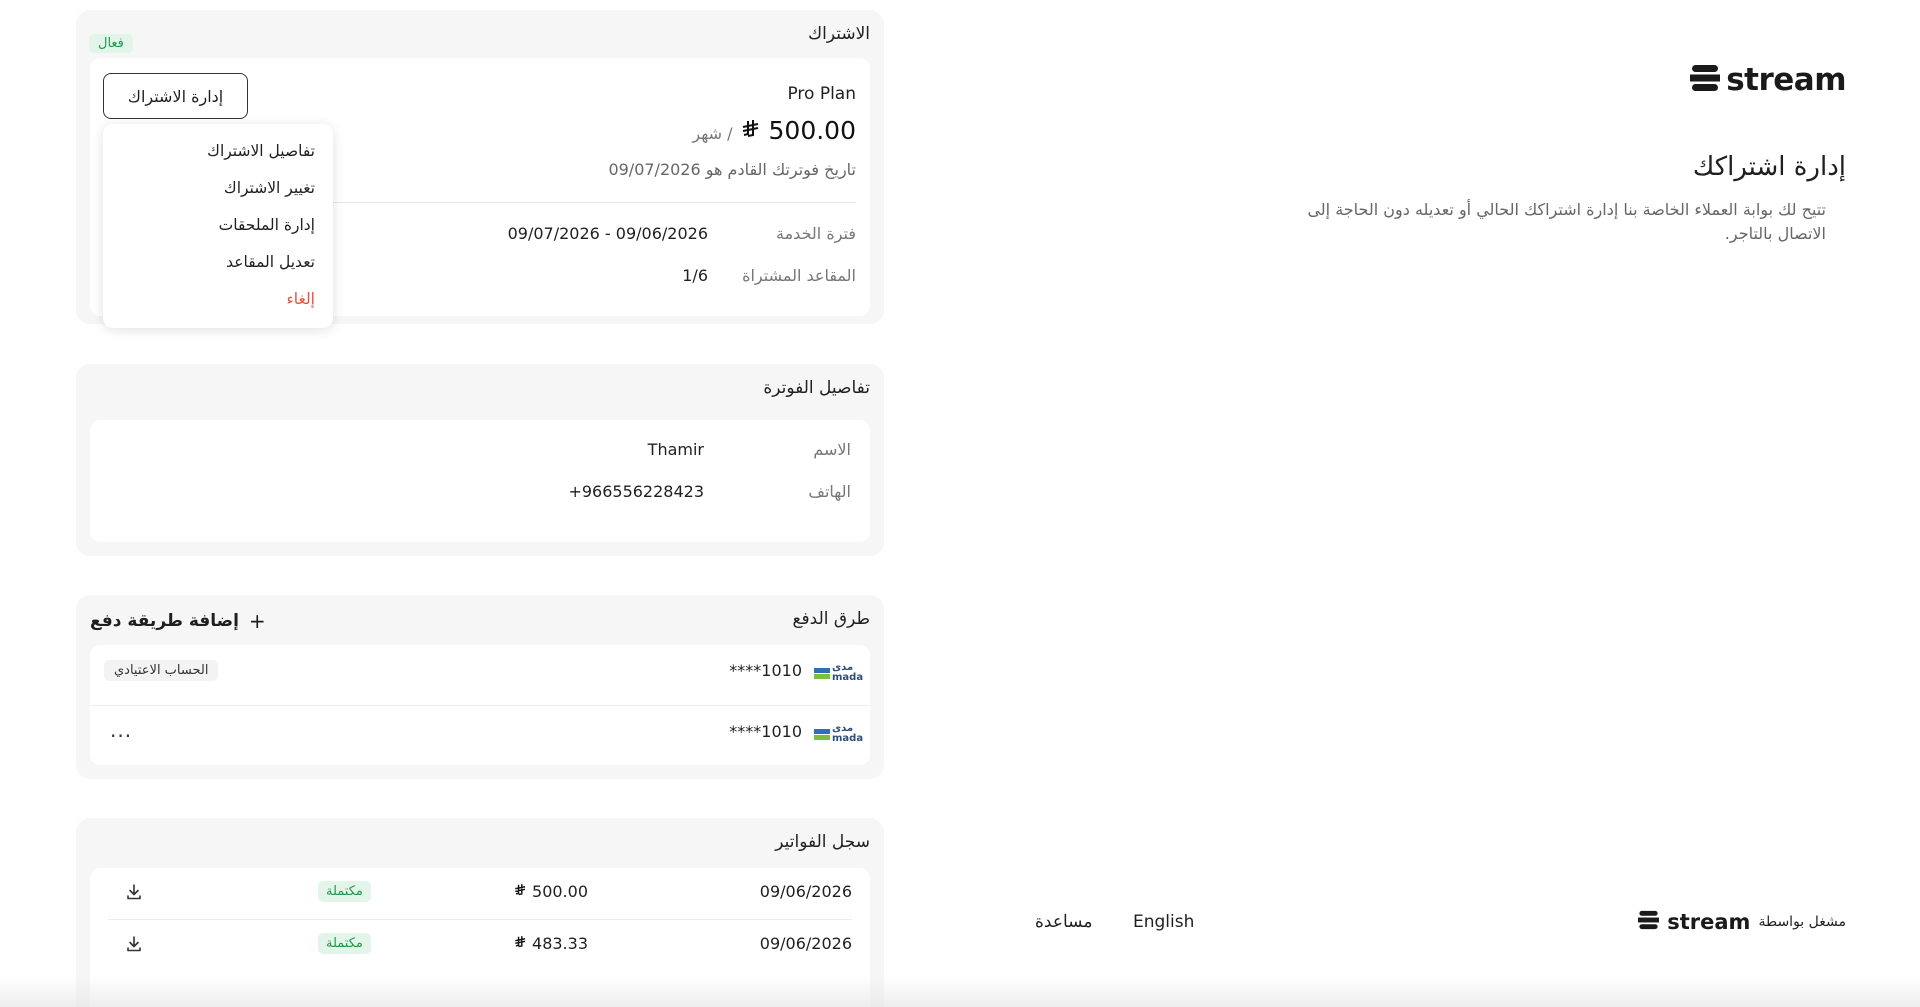 The image size is (1920, 1007). Describe the element at coordinates (267, 225) in the screenshot. I see `menu-item-manage-addons: إدارة الملحقات` at that location.